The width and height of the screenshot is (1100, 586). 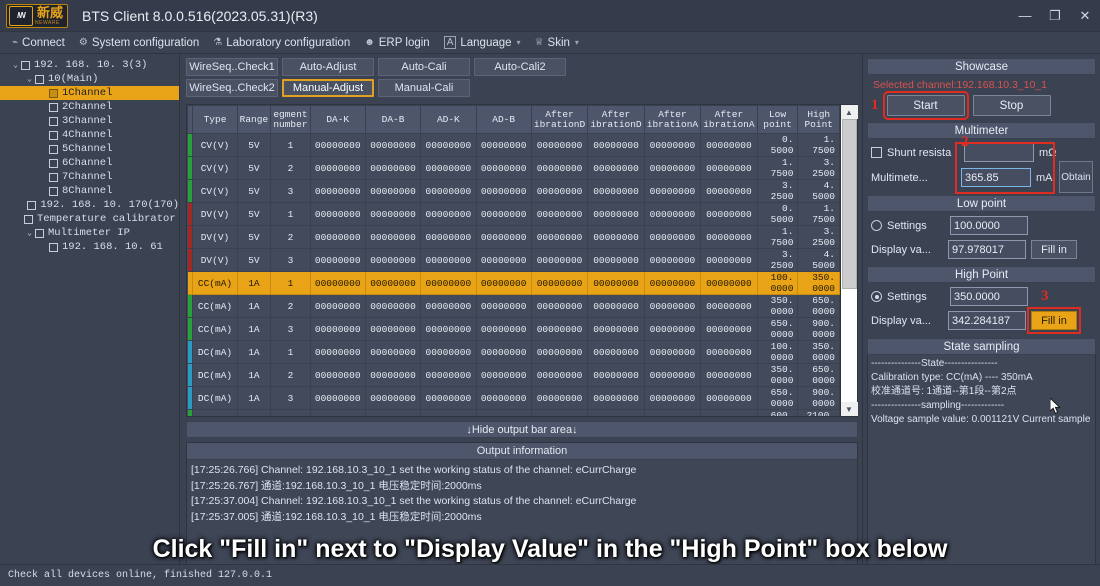 What do you see at coordinates (232, 88) in the screenshot?
I see `tab-wireseq-check2: WireSeq..Check2` at bounding box center [232, 88].